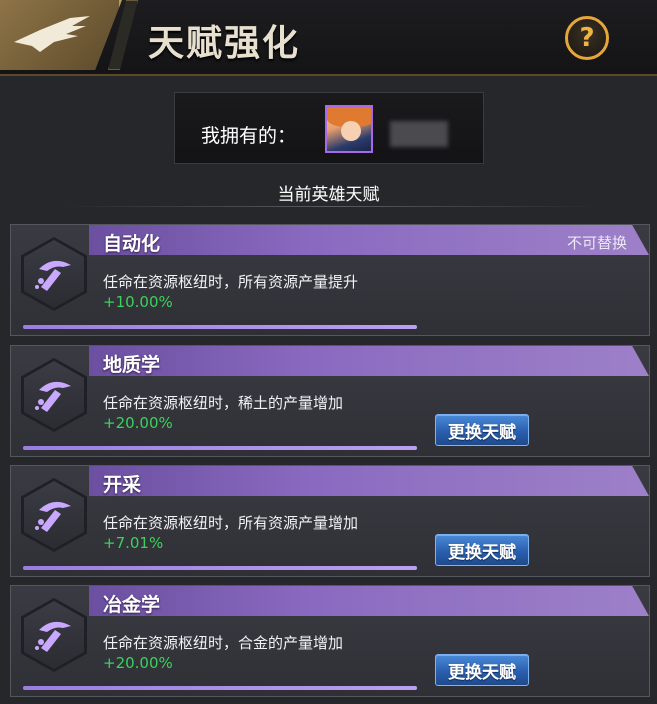  Describe the element at coordinates (223, 643) in the screenshot. I see `talent-description: 任命在资源枢纽时，合金的产量增加` at that location.